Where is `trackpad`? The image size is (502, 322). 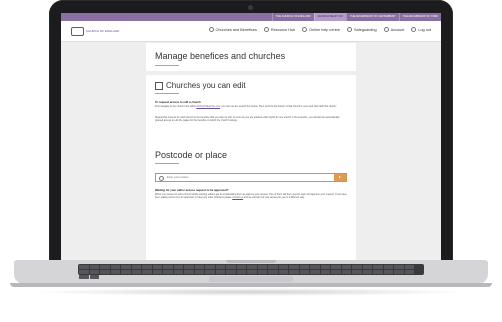
trackpad is located at coordinates (251, 279).